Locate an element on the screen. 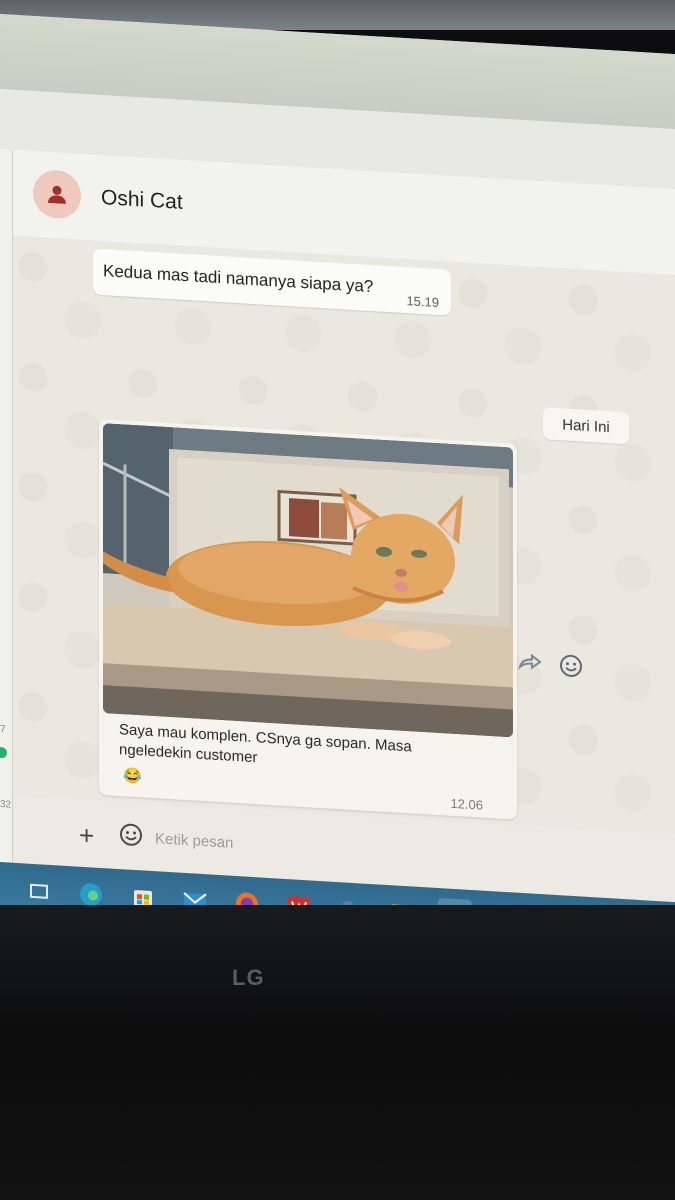 Image resolution: width=675 pixels, height=1200 pixels. chat-list-time: 32 is located at coordinates (6, 805).